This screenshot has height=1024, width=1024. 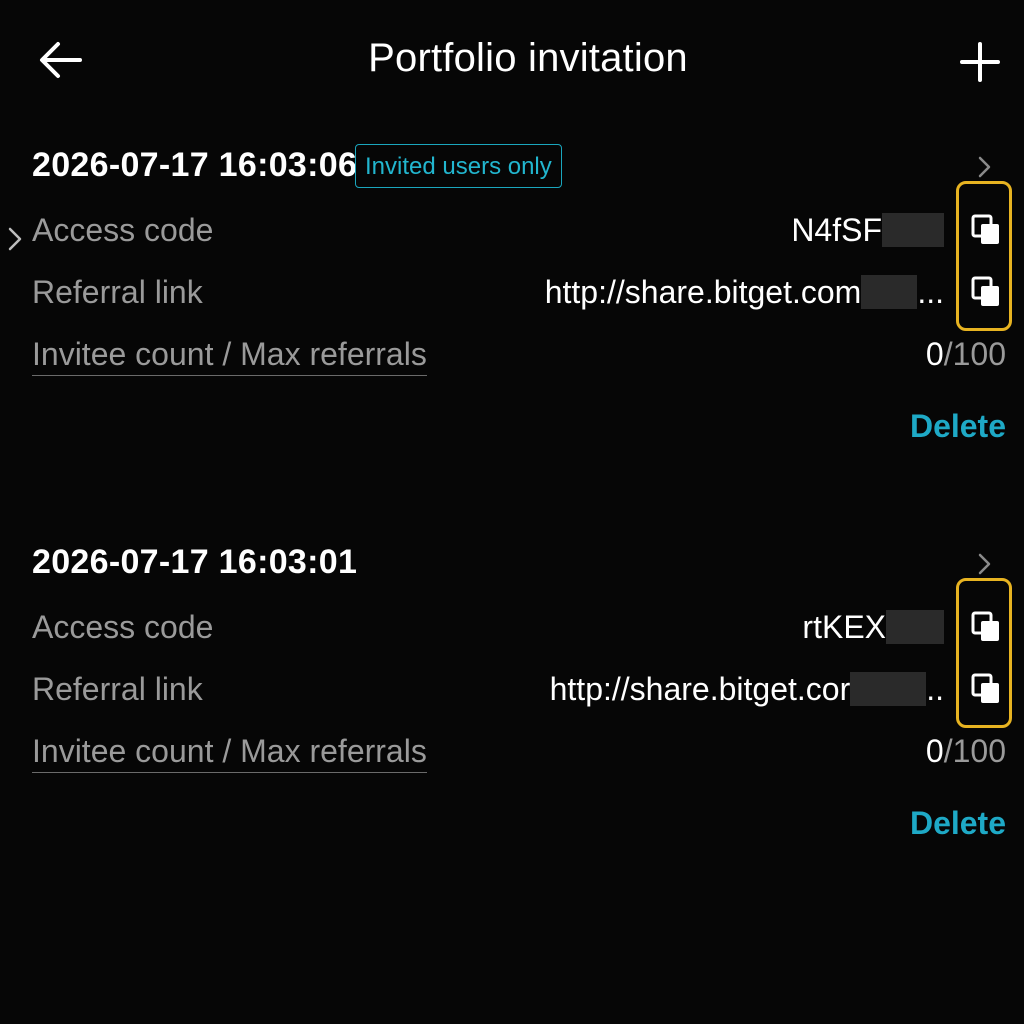 I want to click on plus-icon, so click(x=980, y=62).